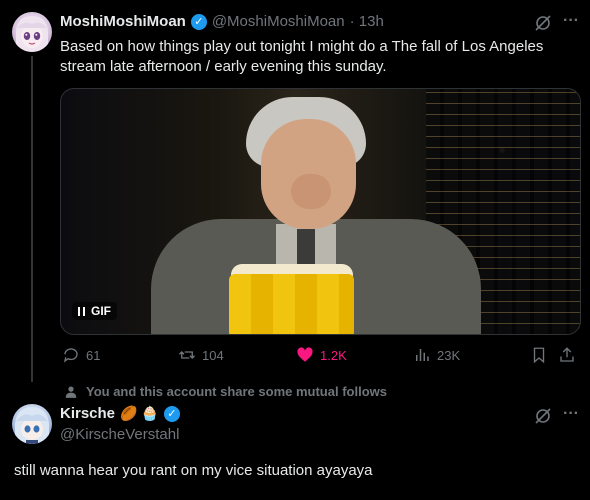 Image resolution: width=590 pixels, height=500 pixels. What do you see at coordinates (213, 355) in the screenshot?
I see `repost-count: 104` at bounding box center [213, 355].